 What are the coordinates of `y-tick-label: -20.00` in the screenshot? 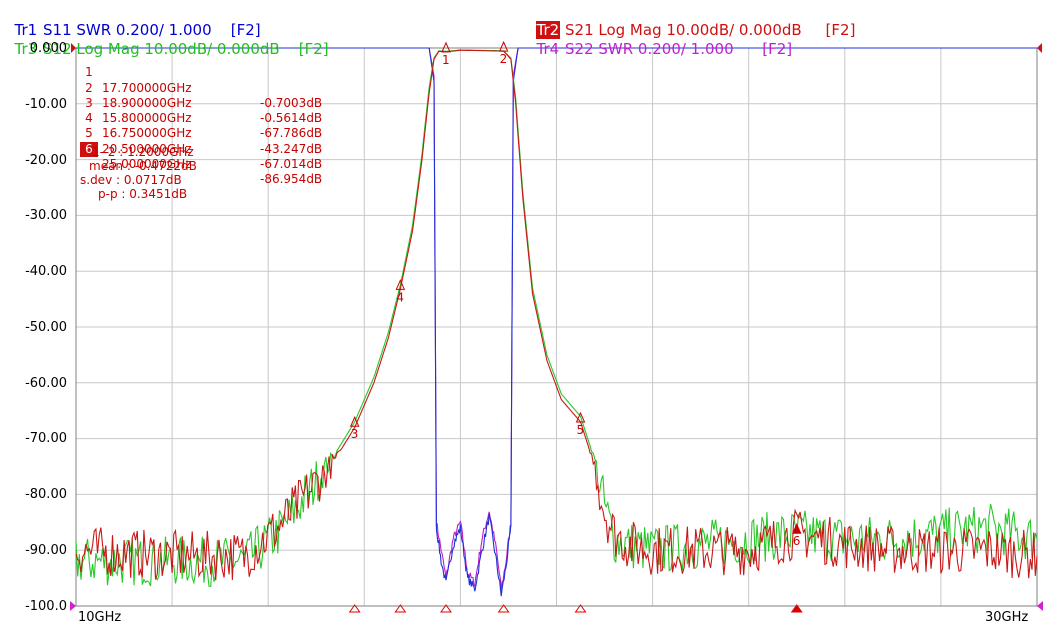 It's located at (46, 160).